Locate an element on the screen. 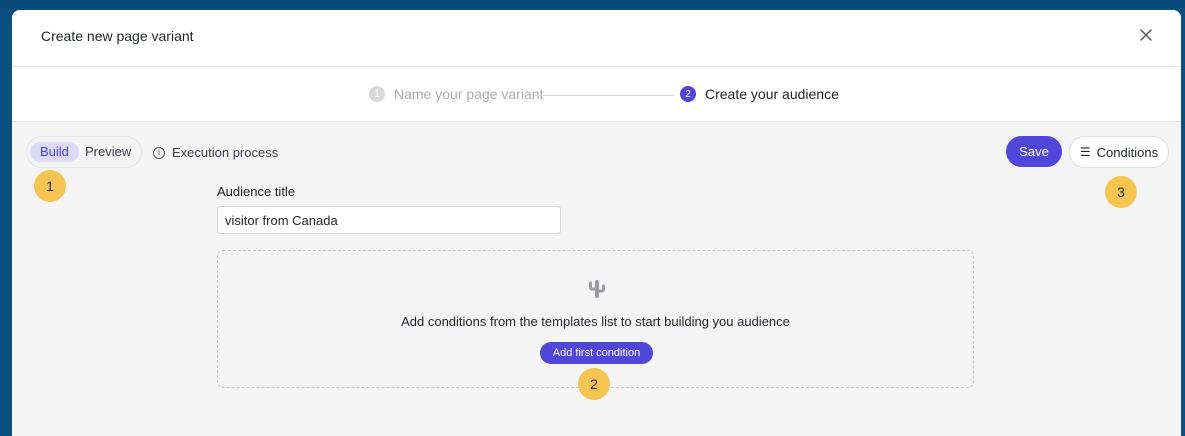 This screenshot has height=436, width=1185. step-name-variant: 1 Name your page variant is located at coordinates (456, 94).